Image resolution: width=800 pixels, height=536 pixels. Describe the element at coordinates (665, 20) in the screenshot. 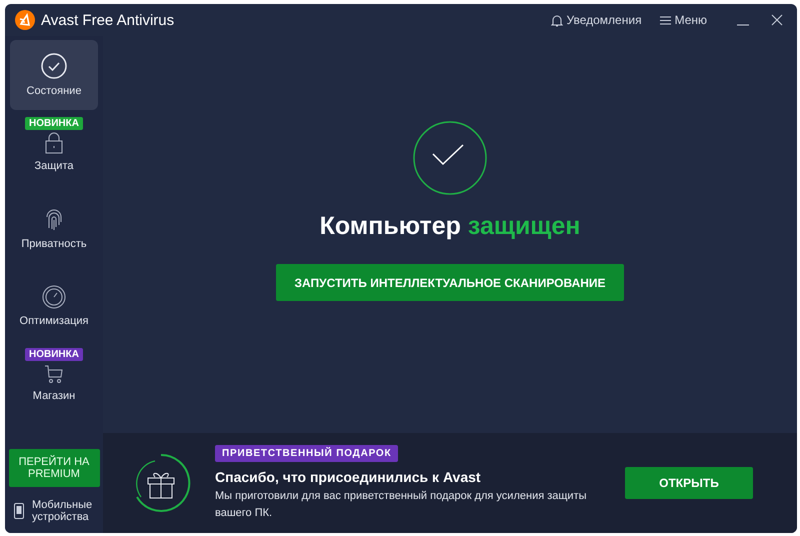

I see `menu-icon` at that location.